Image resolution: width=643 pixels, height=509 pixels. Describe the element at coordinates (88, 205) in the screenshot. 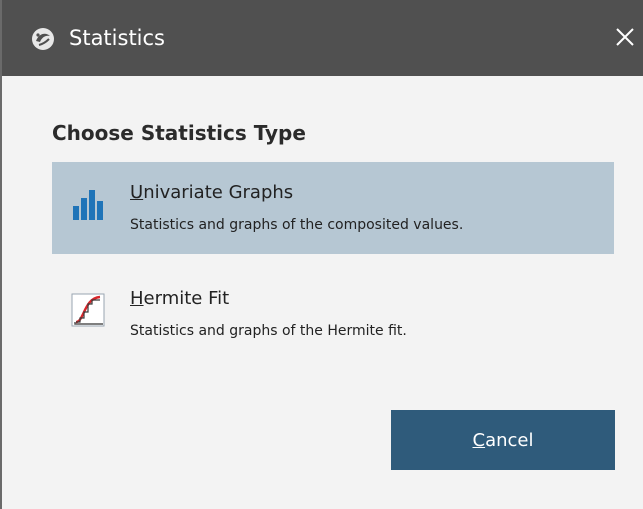

I see `bar-chart-icon` at that location.